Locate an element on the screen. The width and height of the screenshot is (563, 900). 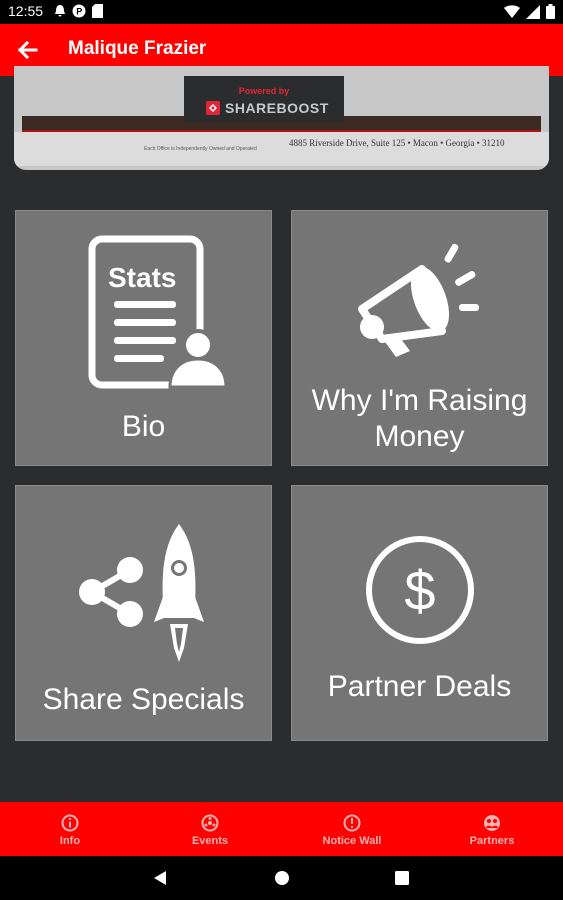
battery-icon is located at coordinates (550, 11).